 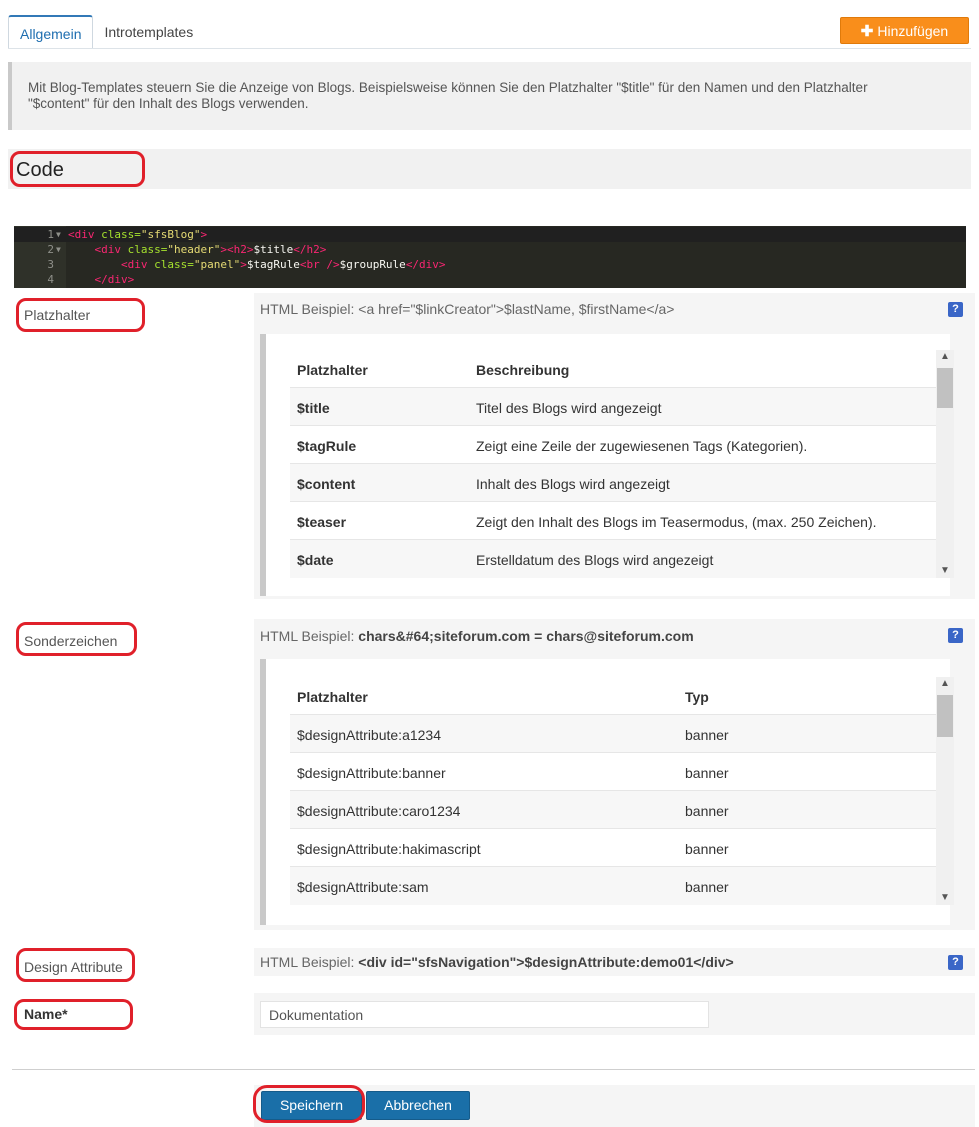 I want to click on code-section-header, so click(x=489, y=169).